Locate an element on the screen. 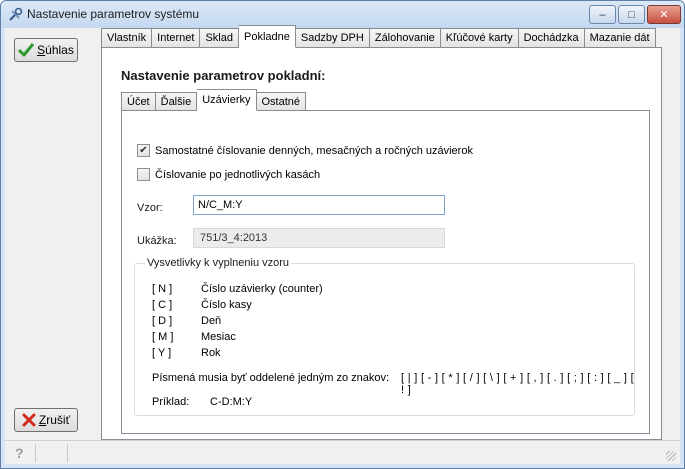  title-bar: Nastavenie parametrov systému – □ ✕ is located at coordinates (342, 14).